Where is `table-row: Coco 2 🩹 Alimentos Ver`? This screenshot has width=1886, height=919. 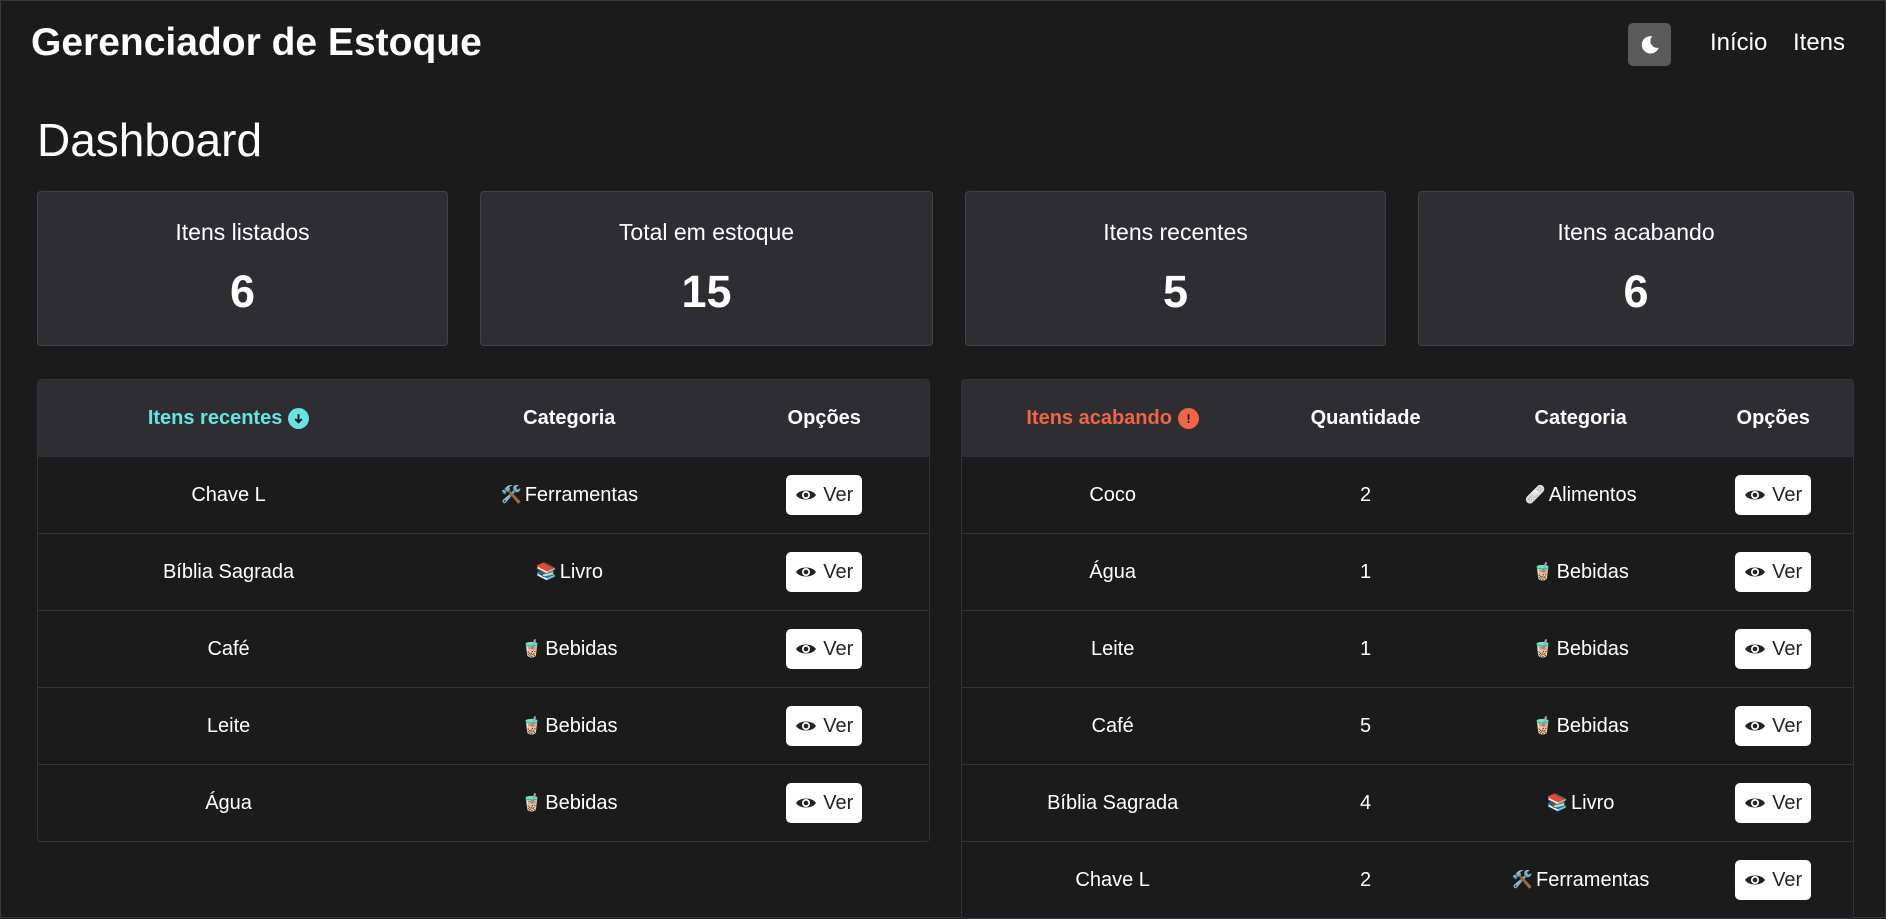
table-row: Coco 2 🩹 Alimentos Ver is located at coordinates (1407, 495).